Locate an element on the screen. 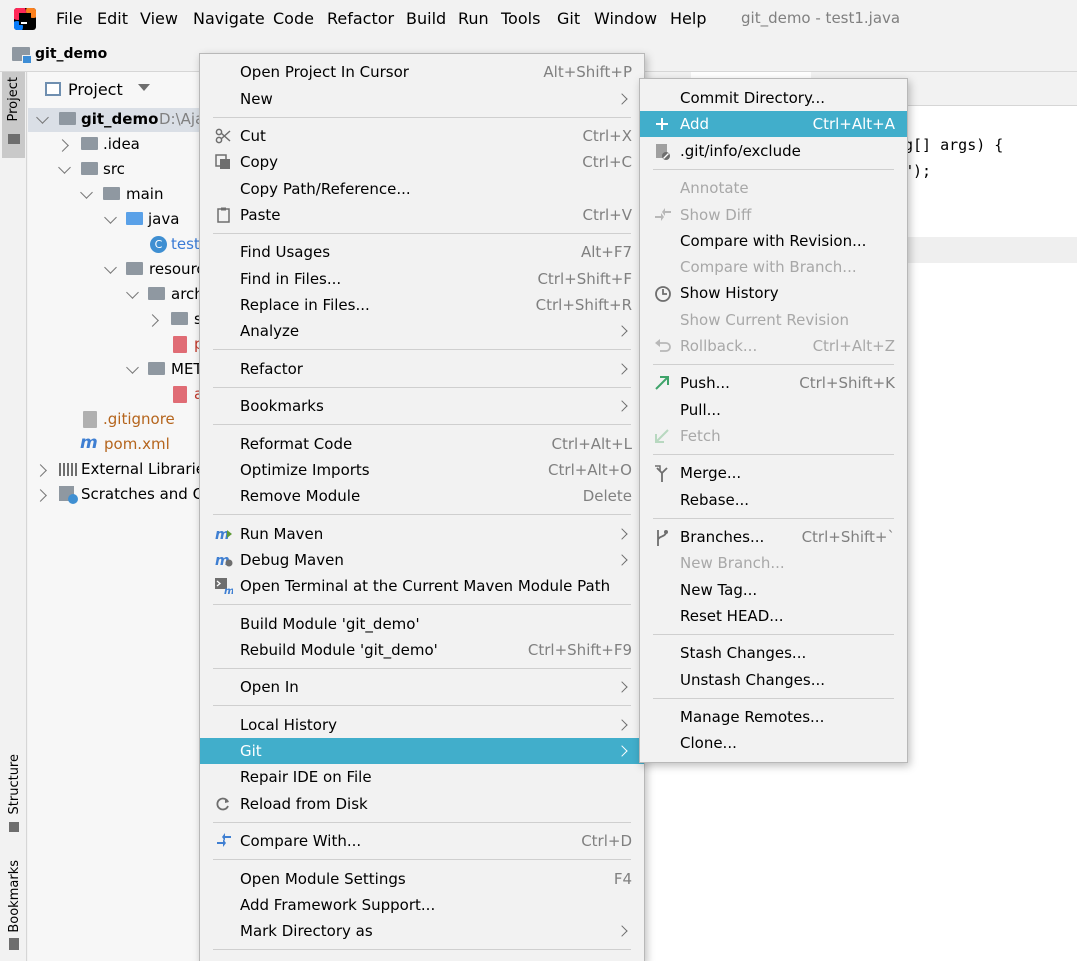 Image resolution: width=1077 pixels, height=961 pixels. menu-item-mark-directory-as: Mark Directory as is located at coordinates (422, 931).